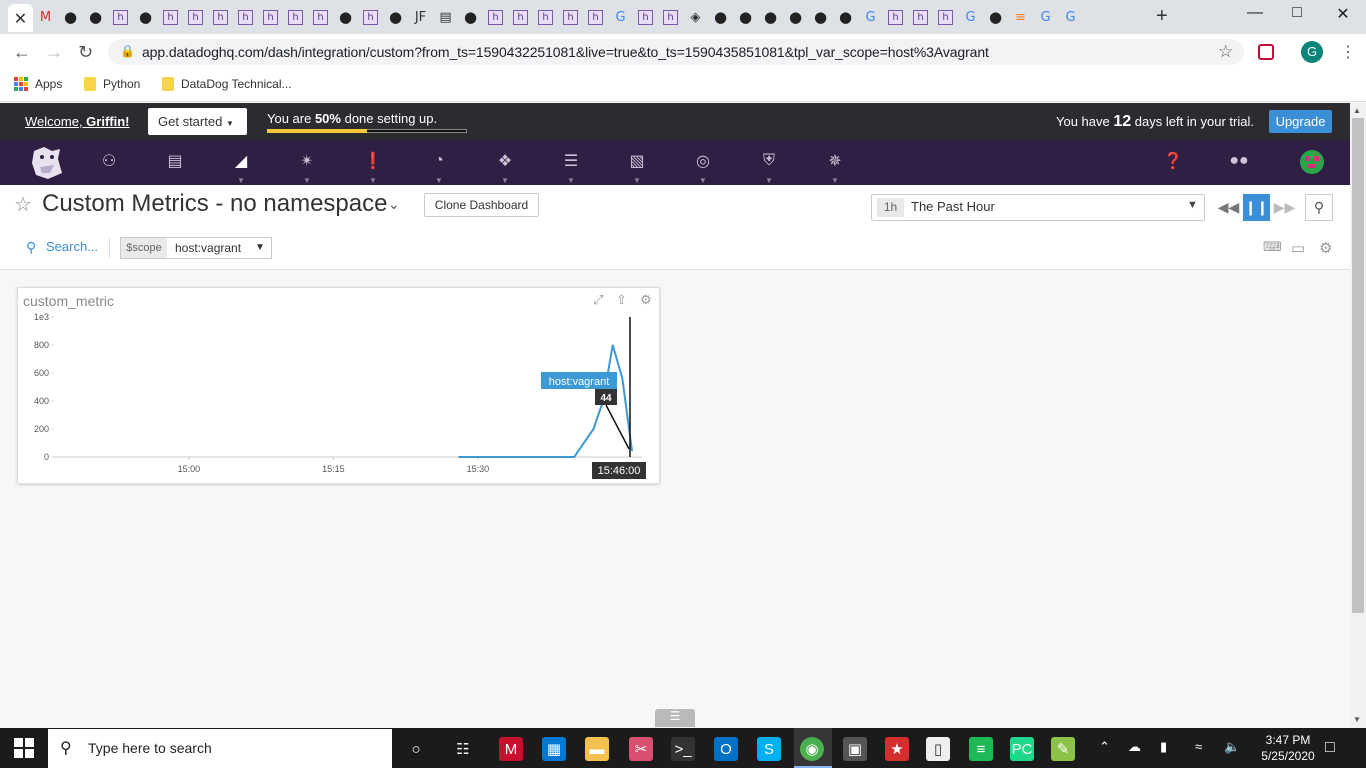 The width and height of the screenshot is (1366, 768). Describe the element at coordinates (855, 749) in the screenshot. I see `network-tool-icon: ▣` at that location.